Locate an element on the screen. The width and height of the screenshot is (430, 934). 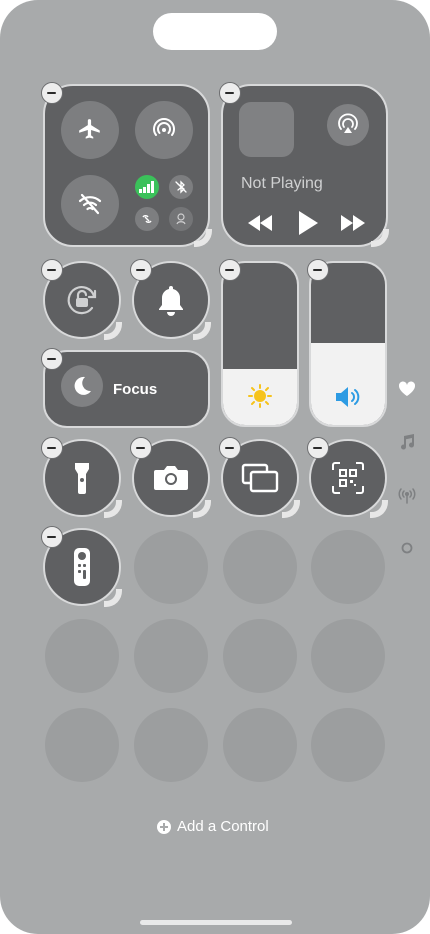
remove-code-scanner-button is located at coordinates (318, 448).